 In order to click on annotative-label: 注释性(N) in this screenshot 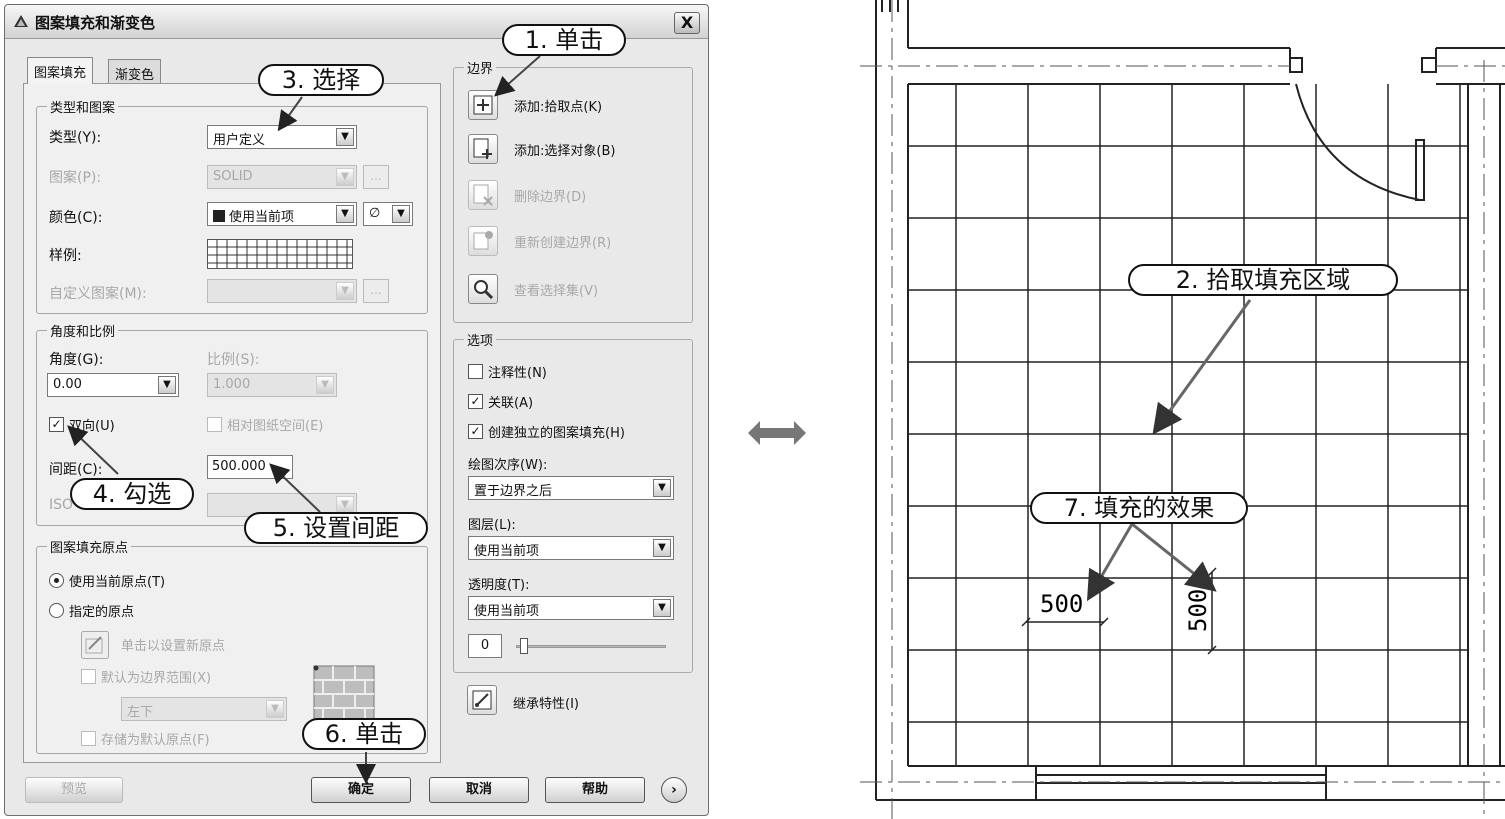, I will do `click(517, 373)`.